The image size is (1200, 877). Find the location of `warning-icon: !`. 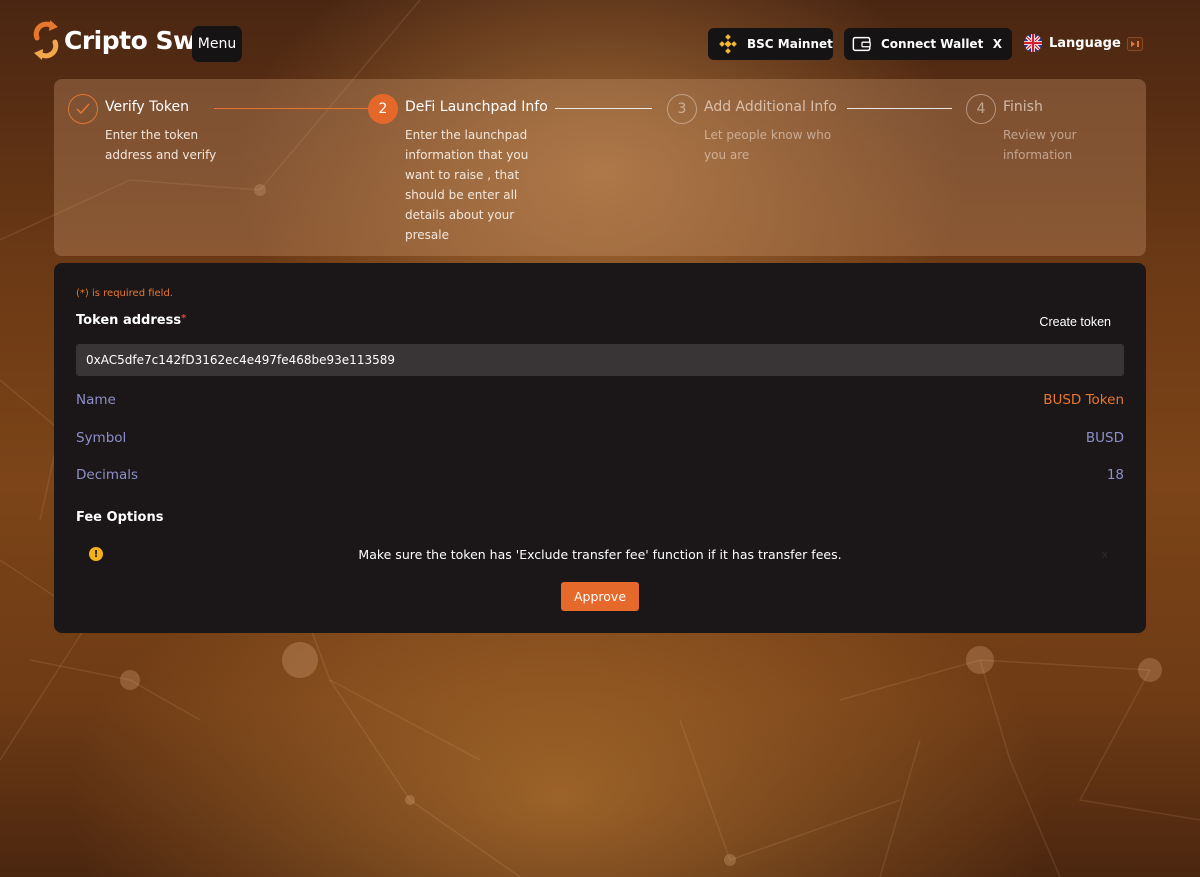

warning-icon: ! is located at coordinates (96, 554).